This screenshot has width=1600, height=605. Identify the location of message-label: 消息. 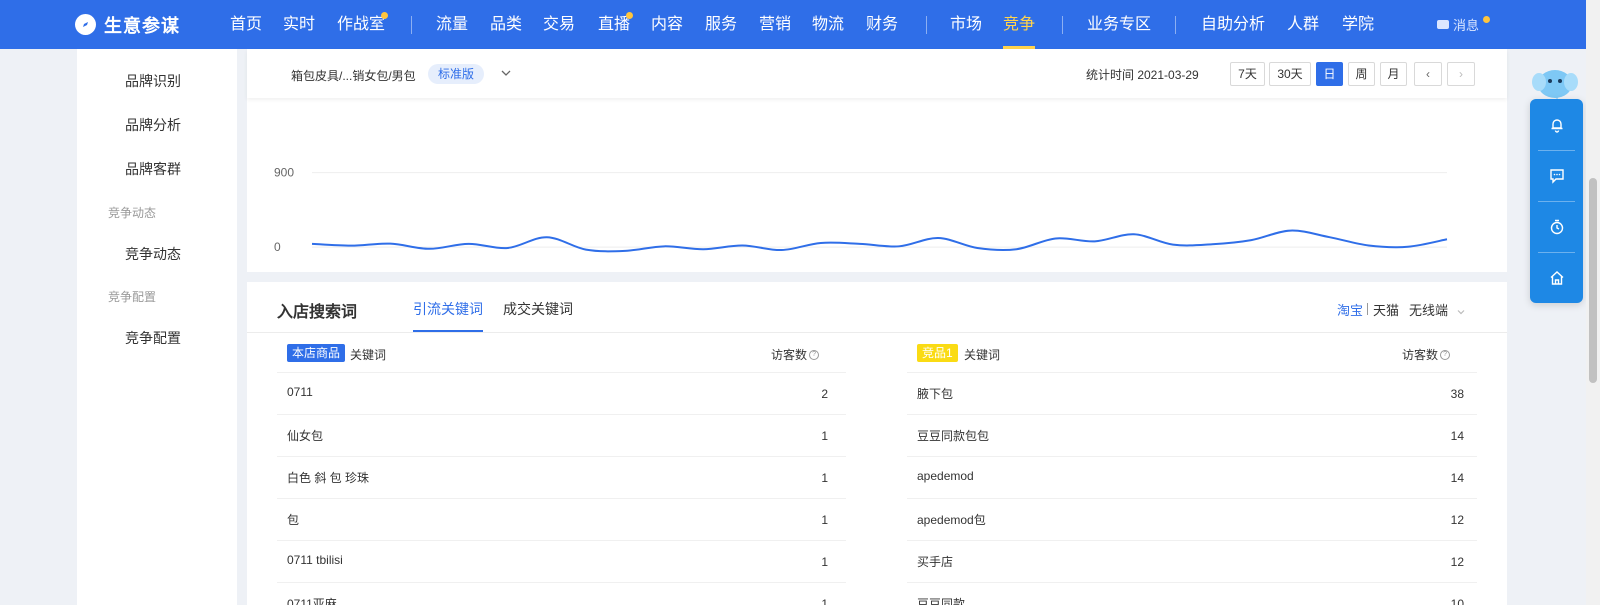
(1466, 25).